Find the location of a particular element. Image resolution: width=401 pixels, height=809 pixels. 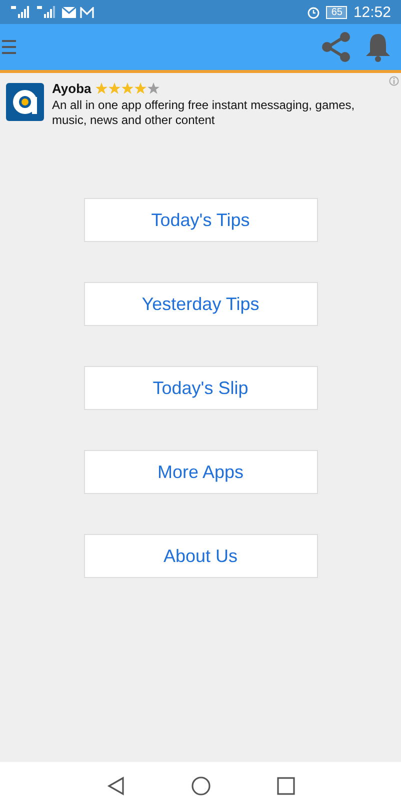

notification-bell-icon is located at coordinates (378, 47).